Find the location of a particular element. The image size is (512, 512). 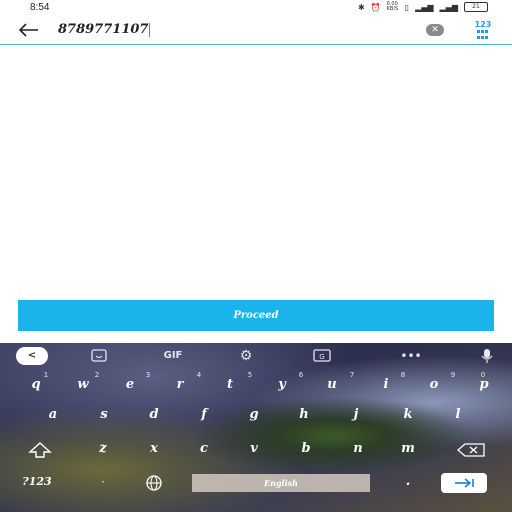

search-input: 8789771107 is located at coordinates (104, 29).